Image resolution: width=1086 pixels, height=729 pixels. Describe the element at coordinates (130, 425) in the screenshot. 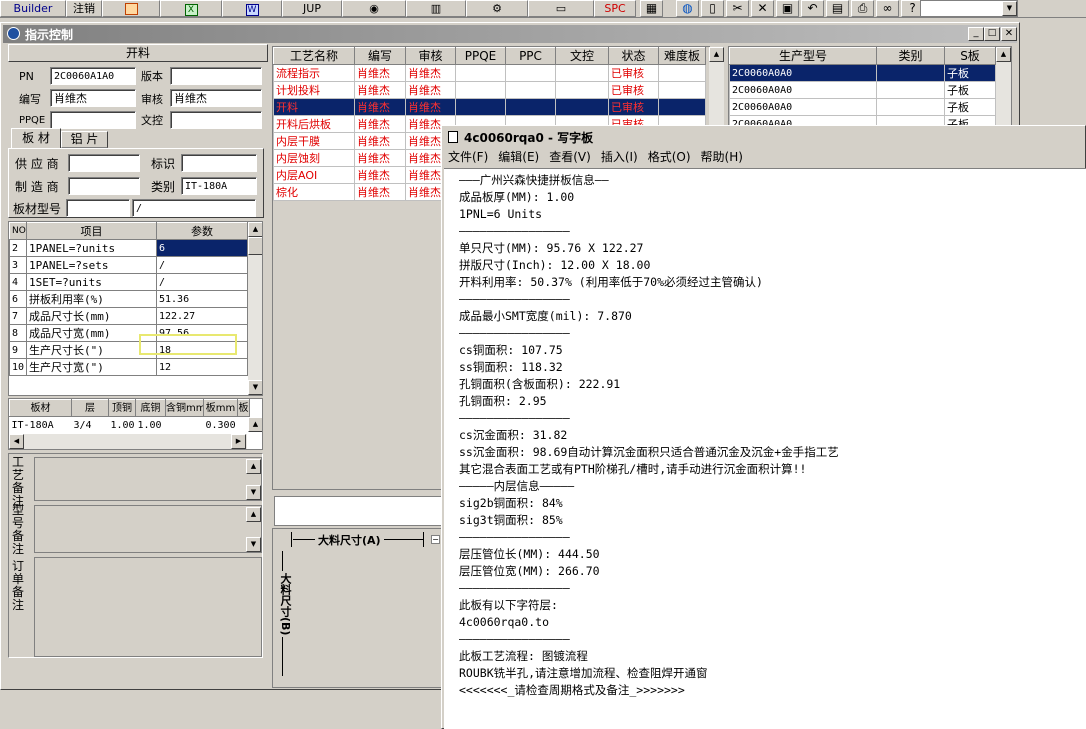

I see `table-row: IT-180A 3/4 1.00 1.00 0.300` at that location.